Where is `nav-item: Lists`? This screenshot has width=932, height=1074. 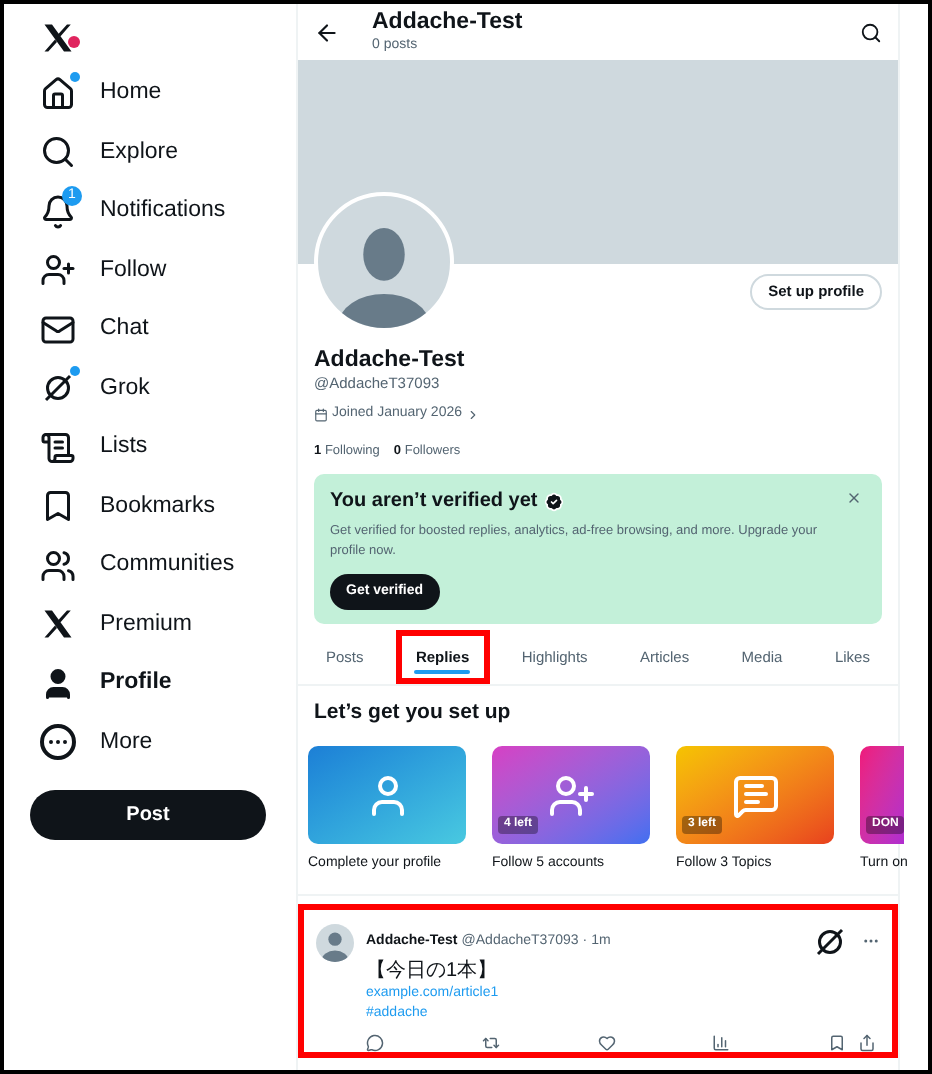
nav-item: Lists is located at coordinates (160, 447).